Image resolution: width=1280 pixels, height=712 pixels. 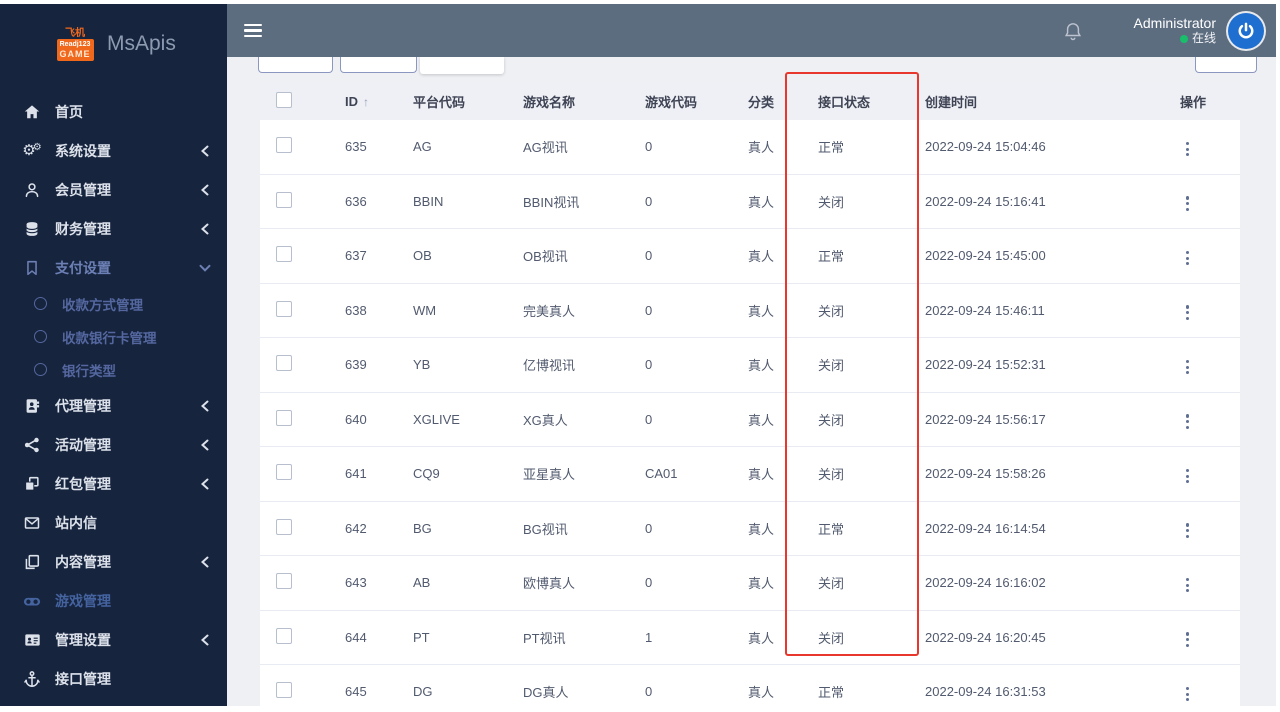 What do you see at coordinates (32, 640) in the screenshot?
I see `id-card-icon` at bounding box center [32, 640].